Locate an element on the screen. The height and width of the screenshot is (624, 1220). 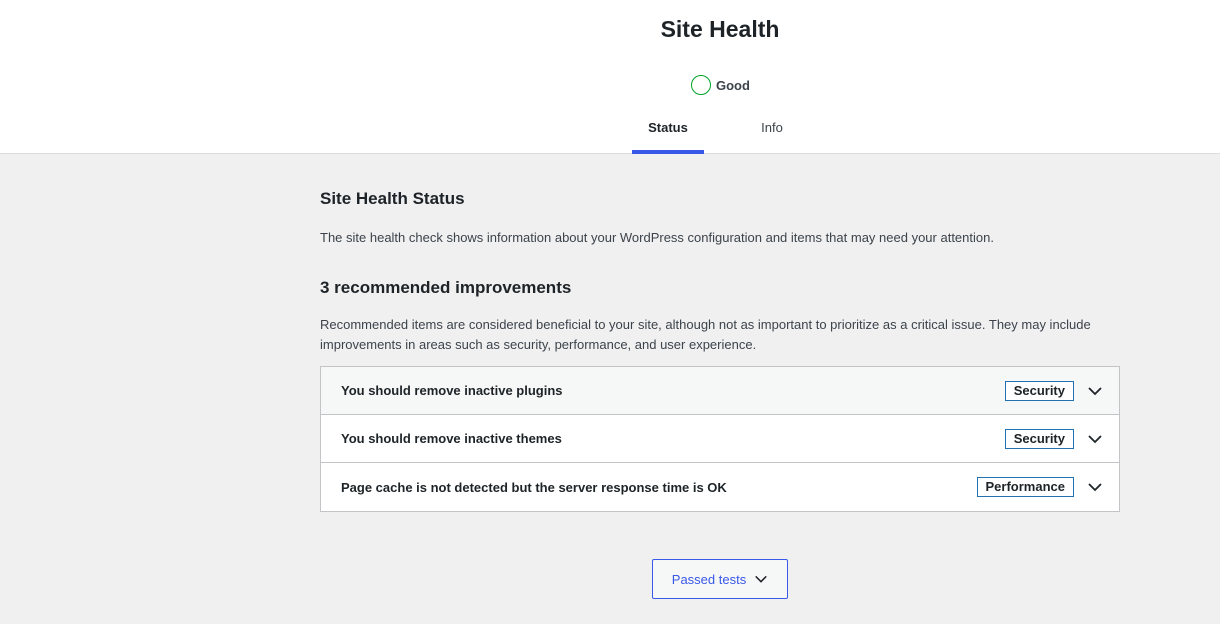
status-label: Good is located at coordinates (733, 85).